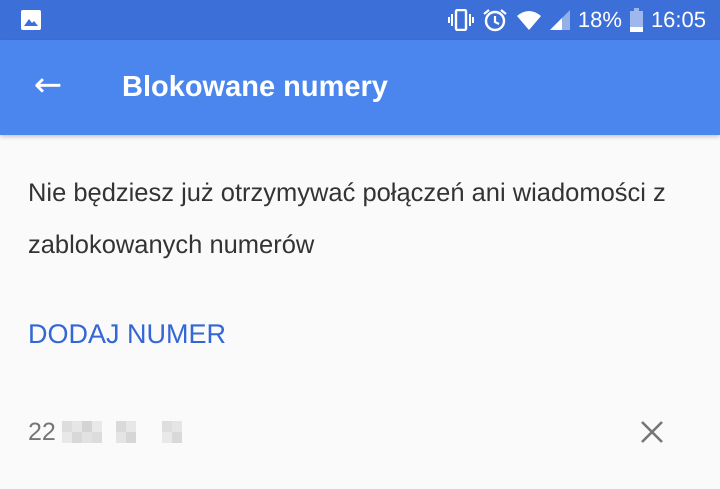 The width and height of the screenshot is (720, 489). I want to click on battery-percent: 18%, so click(600, 20).